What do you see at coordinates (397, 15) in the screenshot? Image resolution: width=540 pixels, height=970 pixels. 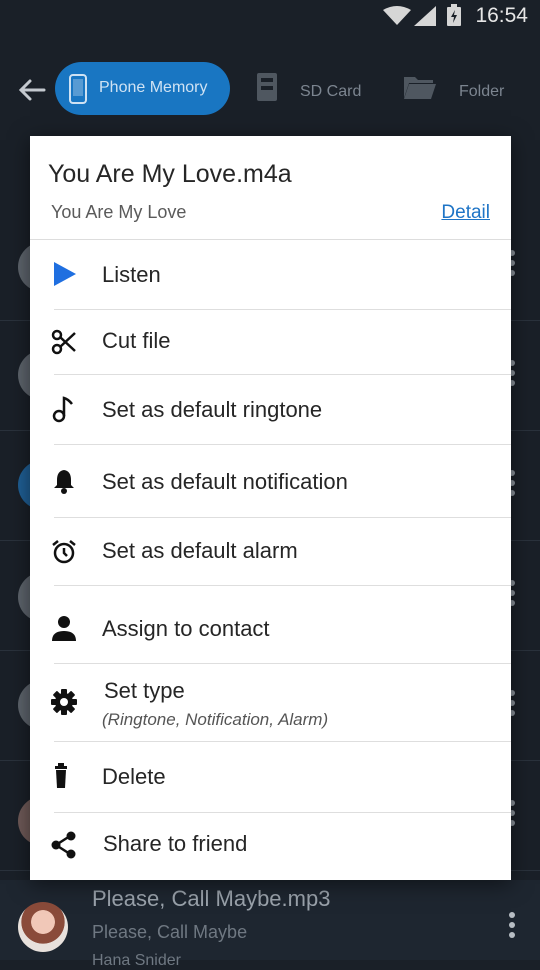 I see `wifi-icon` at bounding box center [397, 15].